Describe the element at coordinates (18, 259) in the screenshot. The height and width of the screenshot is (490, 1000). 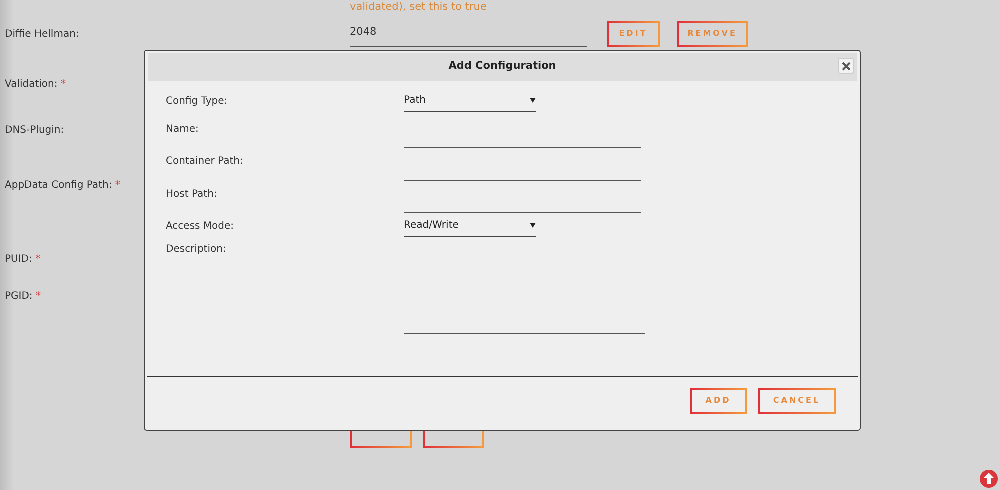
I see `field-label: PUID:` at that location.